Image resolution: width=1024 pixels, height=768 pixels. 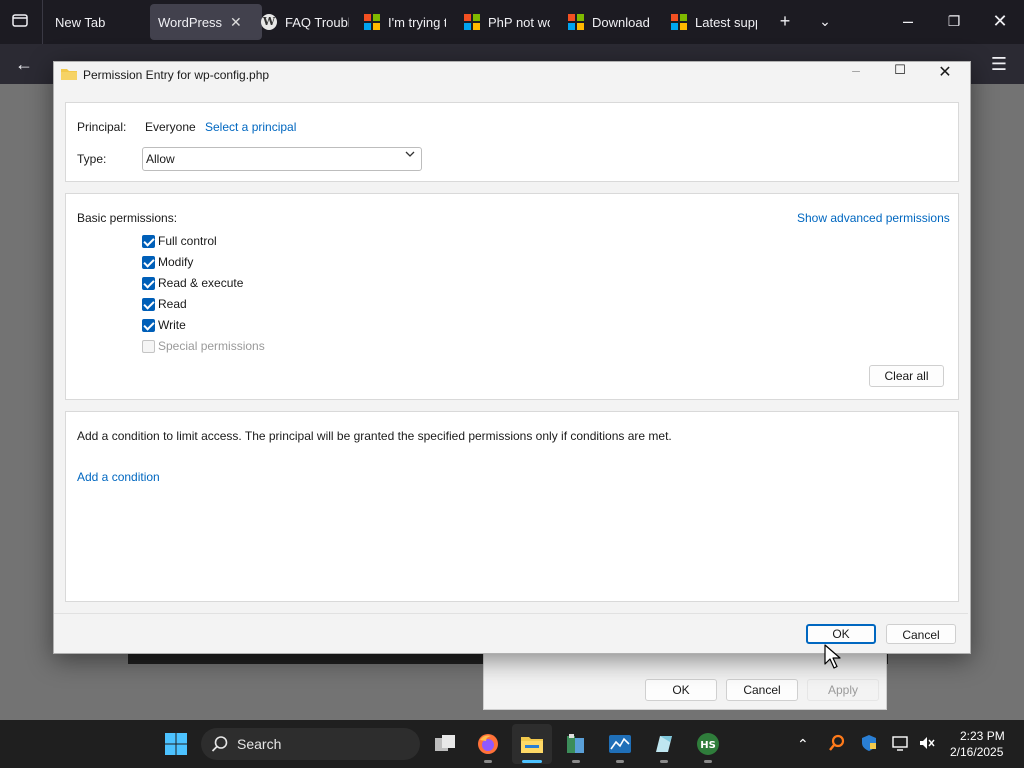 I want to click on tab-download: Download, so click(x=610, y=22).